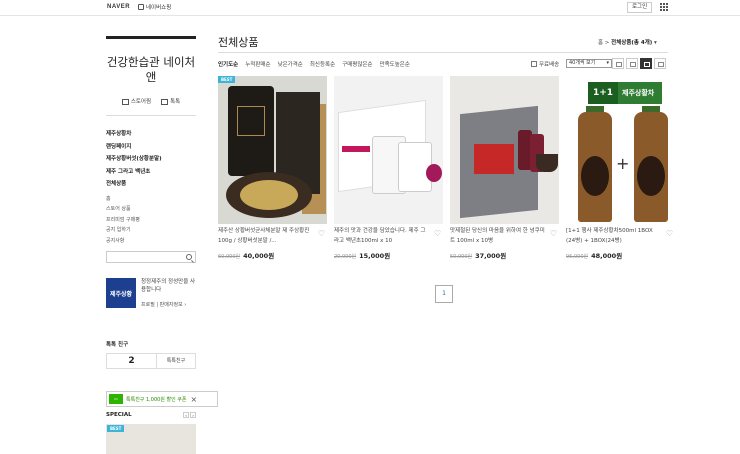  What do you see at coordinates (151, 115) in the screenshot?
I see `sidebar-divider` at bounding box center [151, 115].